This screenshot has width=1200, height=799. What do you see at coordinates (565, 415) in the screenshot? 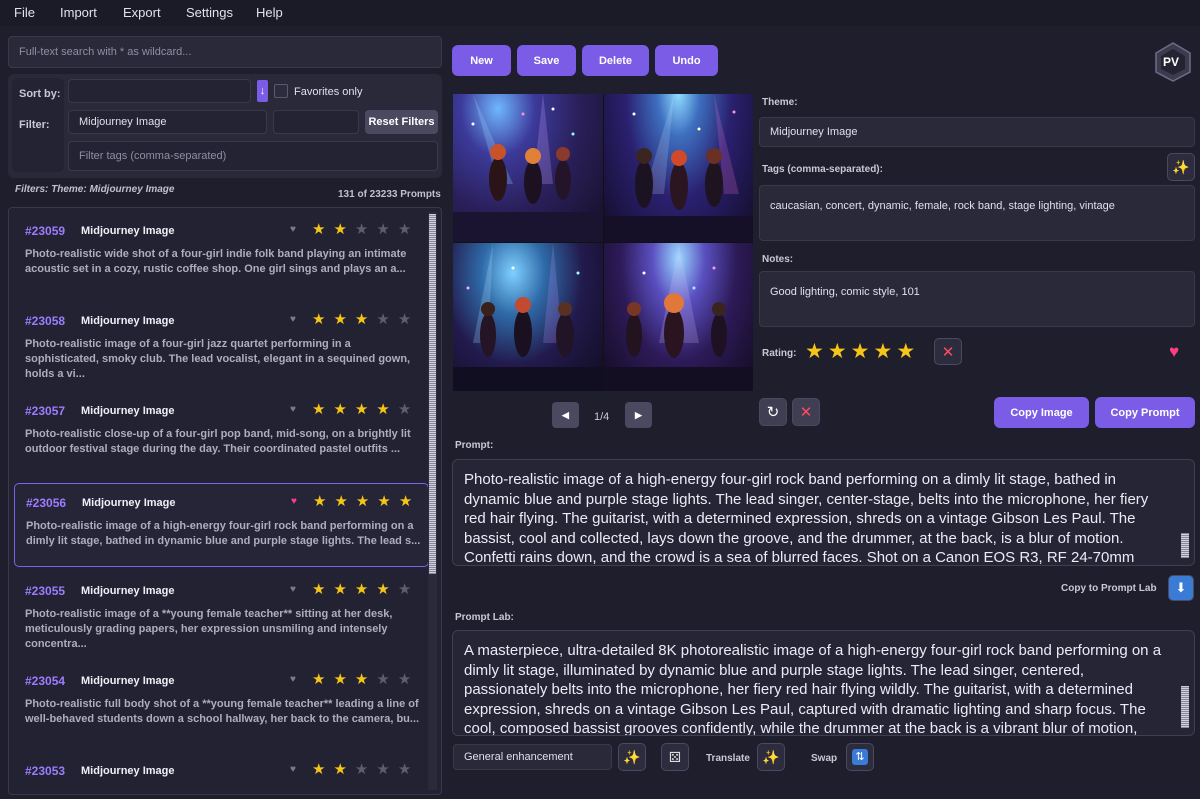
I see `prev-image-button: ◀` at bounding box center [565, 415].